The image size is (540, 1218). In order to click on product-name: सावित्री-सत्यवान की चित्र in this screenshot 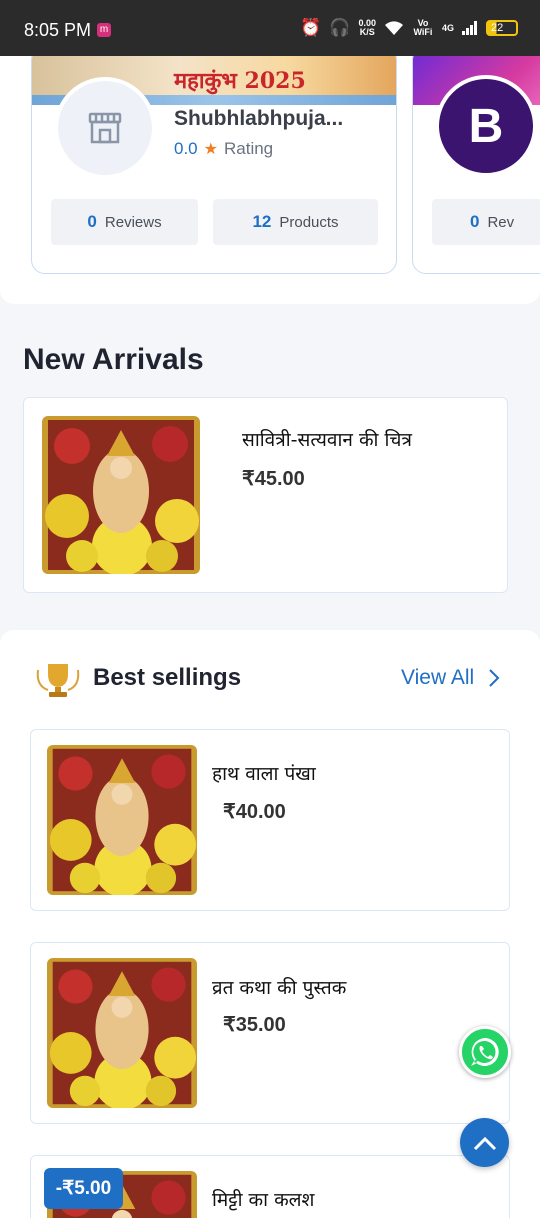, I will do `click(327, 440)`.